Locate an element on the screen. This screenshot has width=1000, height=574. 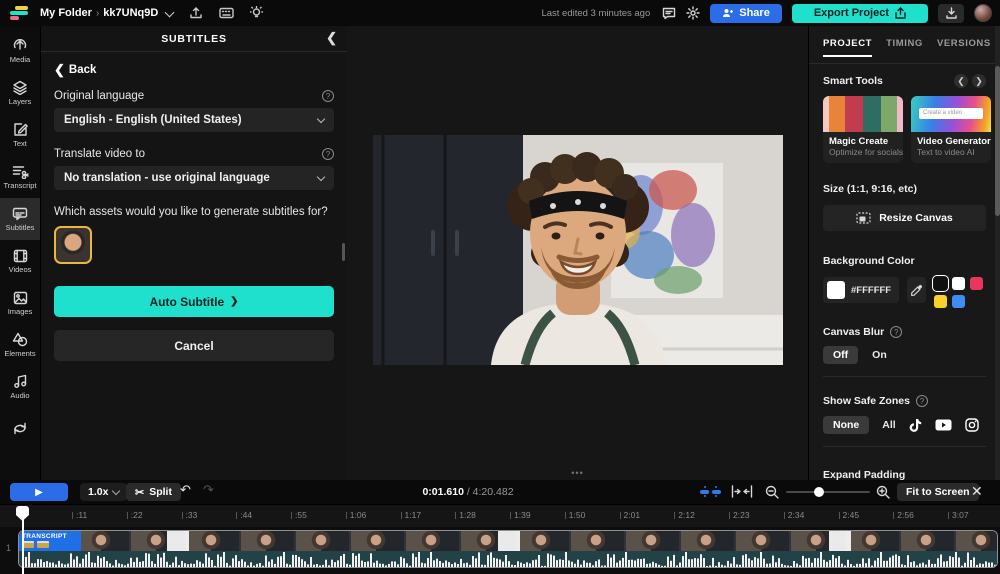
swatch-black is located at coordinates (940, 283).